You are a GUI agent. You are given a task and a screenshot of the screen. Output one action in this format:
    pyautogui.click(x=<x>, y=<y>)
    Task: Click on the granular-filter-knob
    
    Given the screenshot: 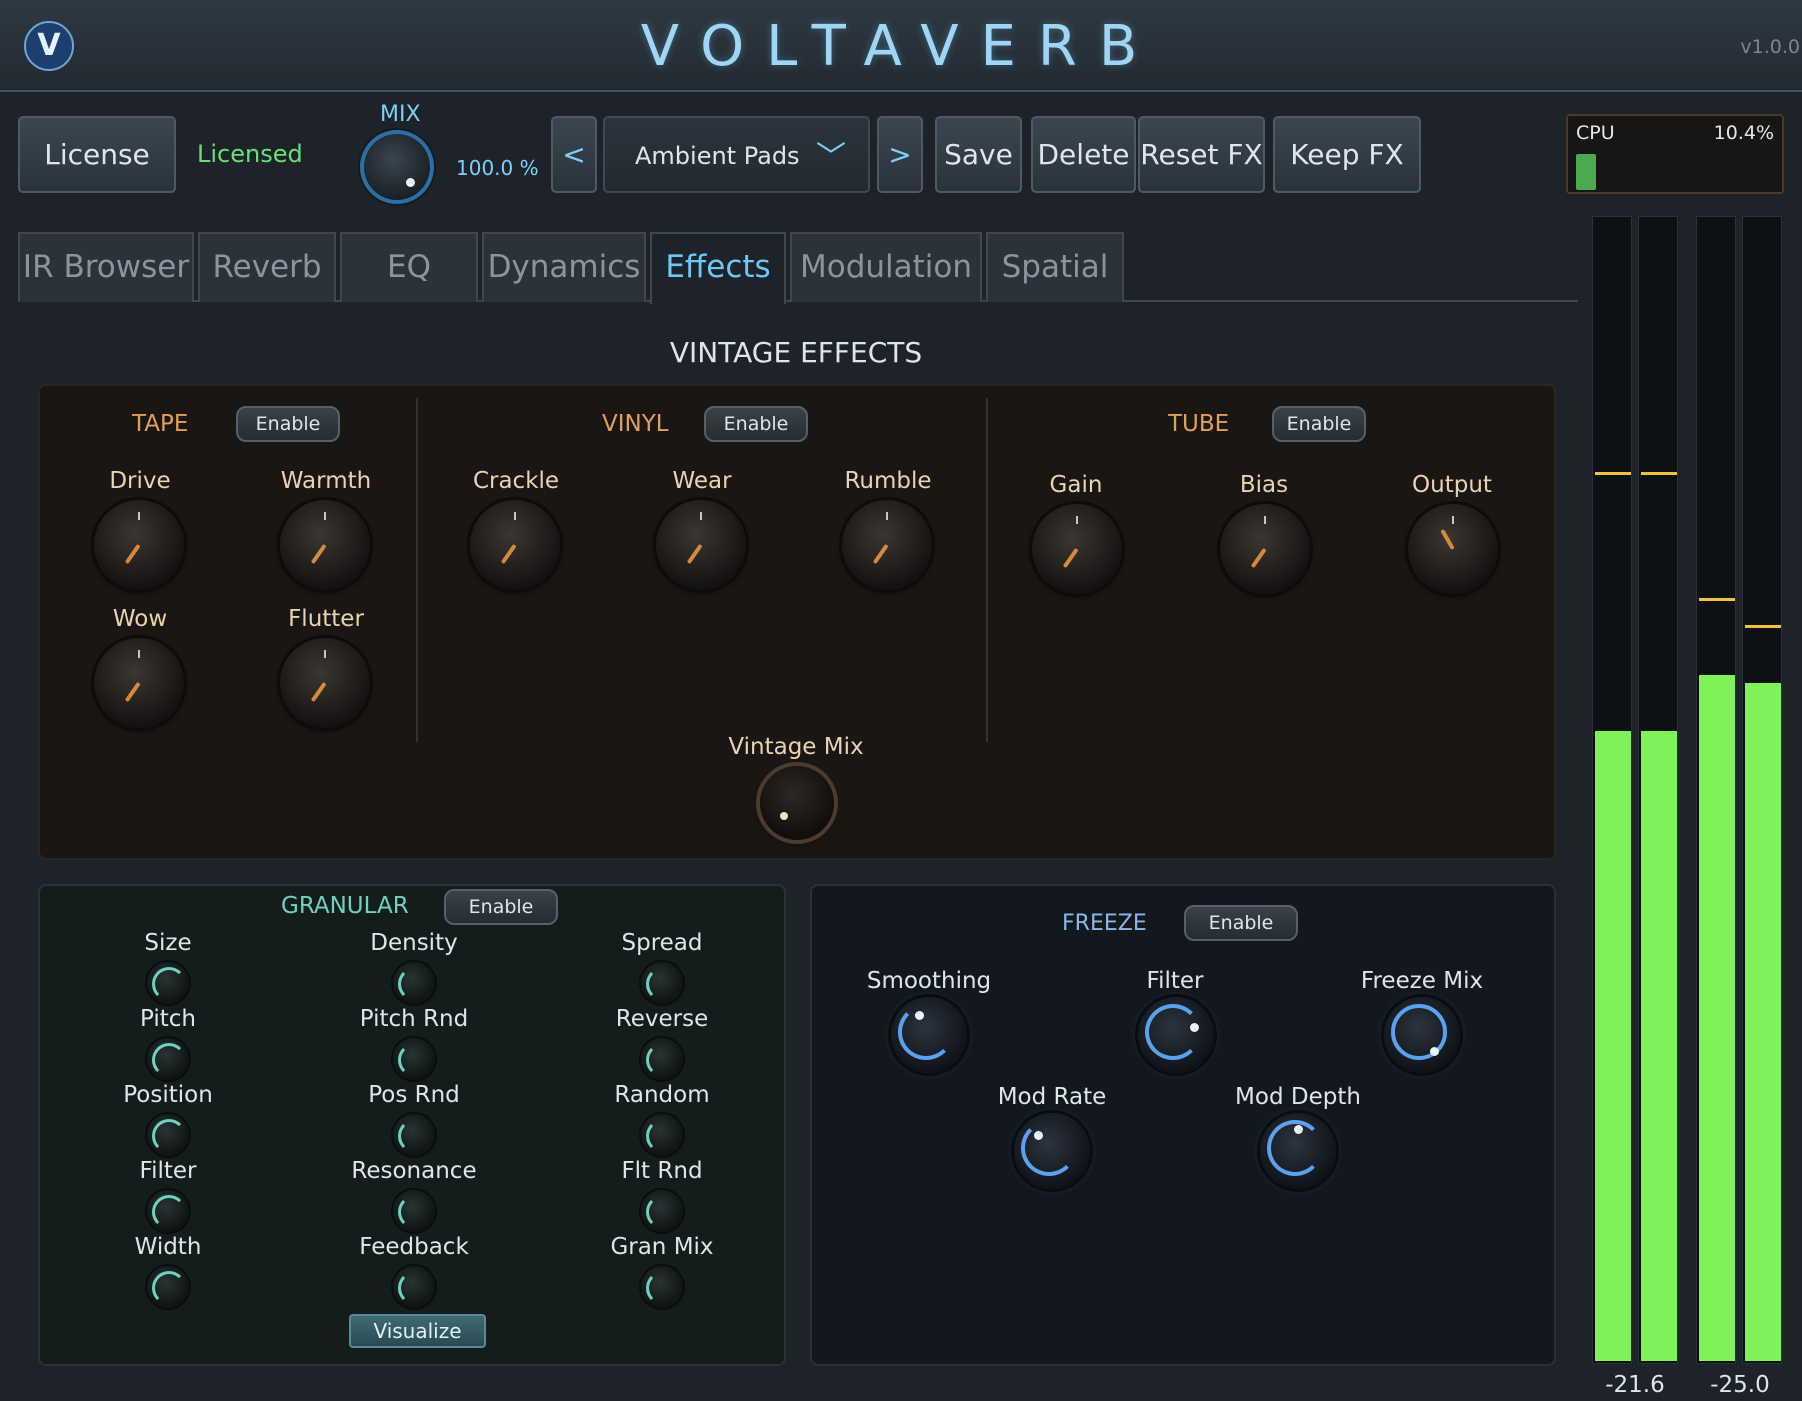 What is the action you would take?
    pyautogui.click(x=168, y=1211)
    